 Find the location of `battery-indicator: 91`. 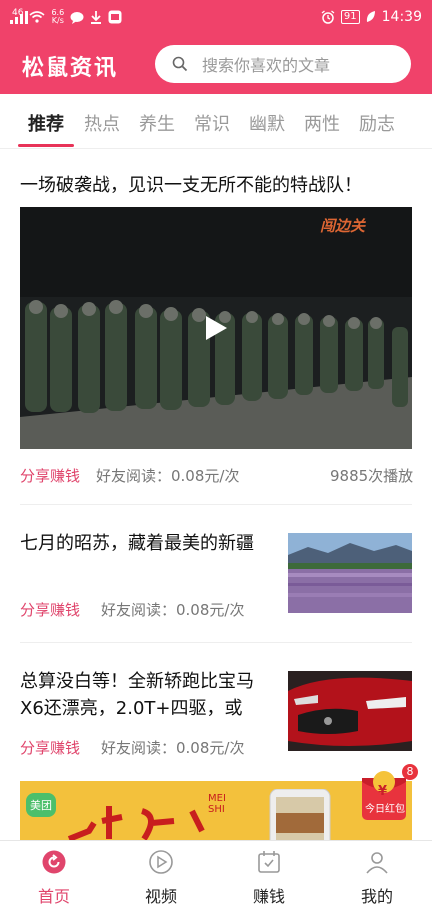

battery-indicator: 91 is located at coordinates (350, 17).